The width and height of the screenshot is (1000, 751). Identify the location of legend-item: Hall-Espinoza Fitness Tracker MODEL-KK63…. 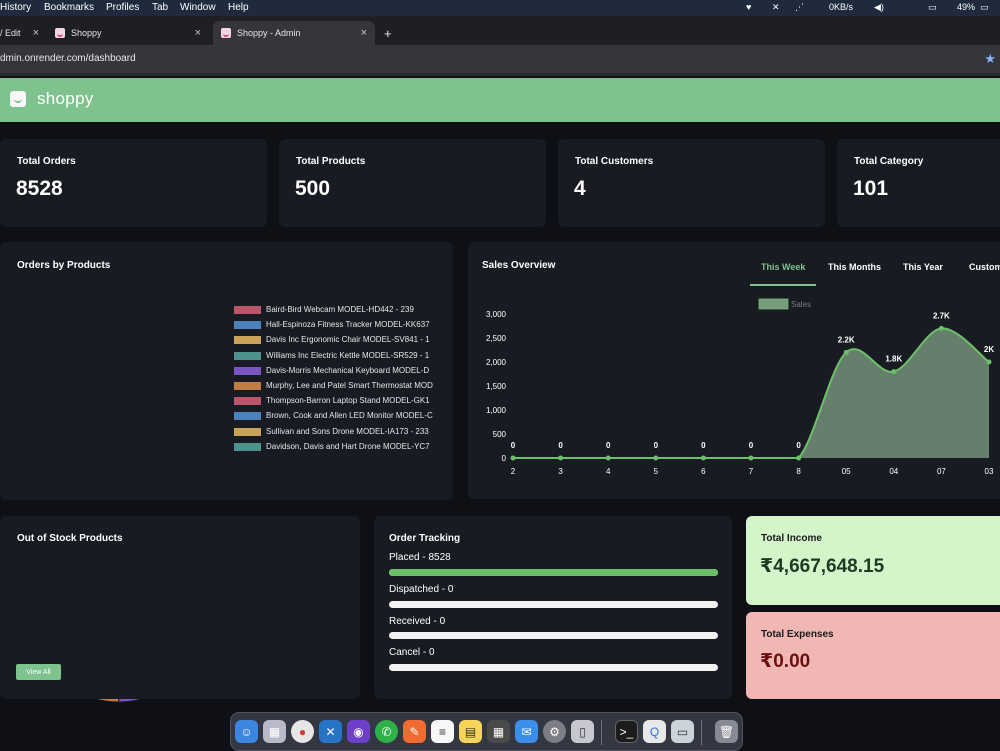
(337, 325).